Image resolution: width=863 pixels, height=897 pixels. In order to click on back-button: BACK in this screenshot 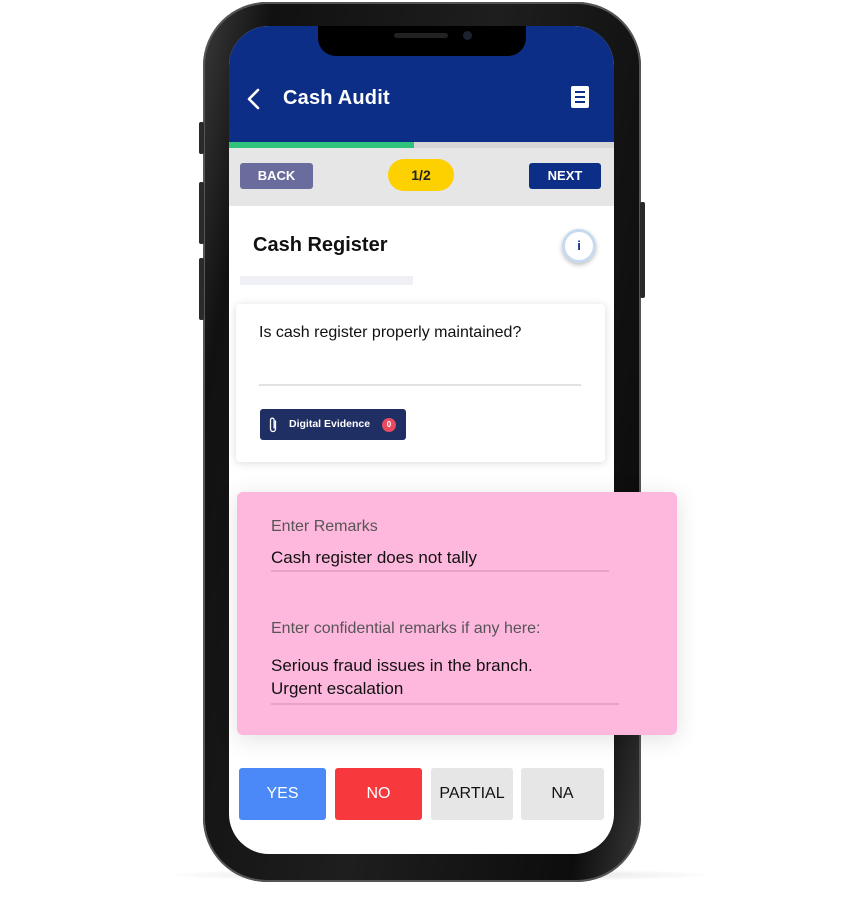, I will do `click(276, 176)`.